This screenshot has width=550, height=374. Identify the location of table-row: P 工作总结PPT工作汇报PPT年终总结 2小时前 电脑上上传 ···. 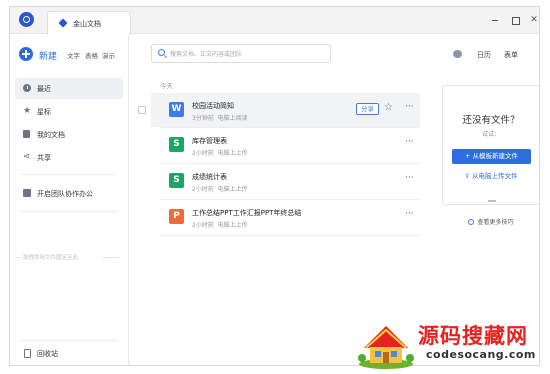
(285, 217).